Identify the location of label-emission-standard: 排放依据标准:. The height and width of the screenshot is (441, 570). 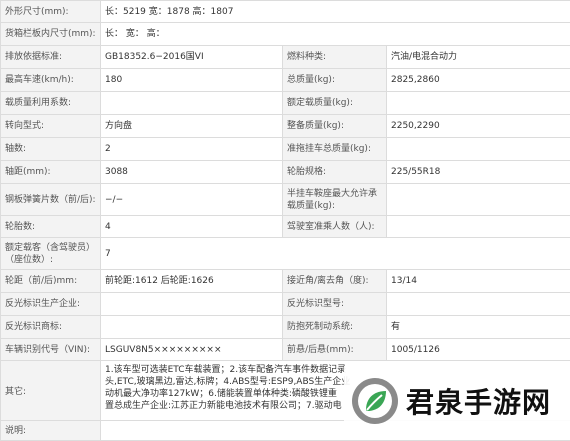
(51, 57).